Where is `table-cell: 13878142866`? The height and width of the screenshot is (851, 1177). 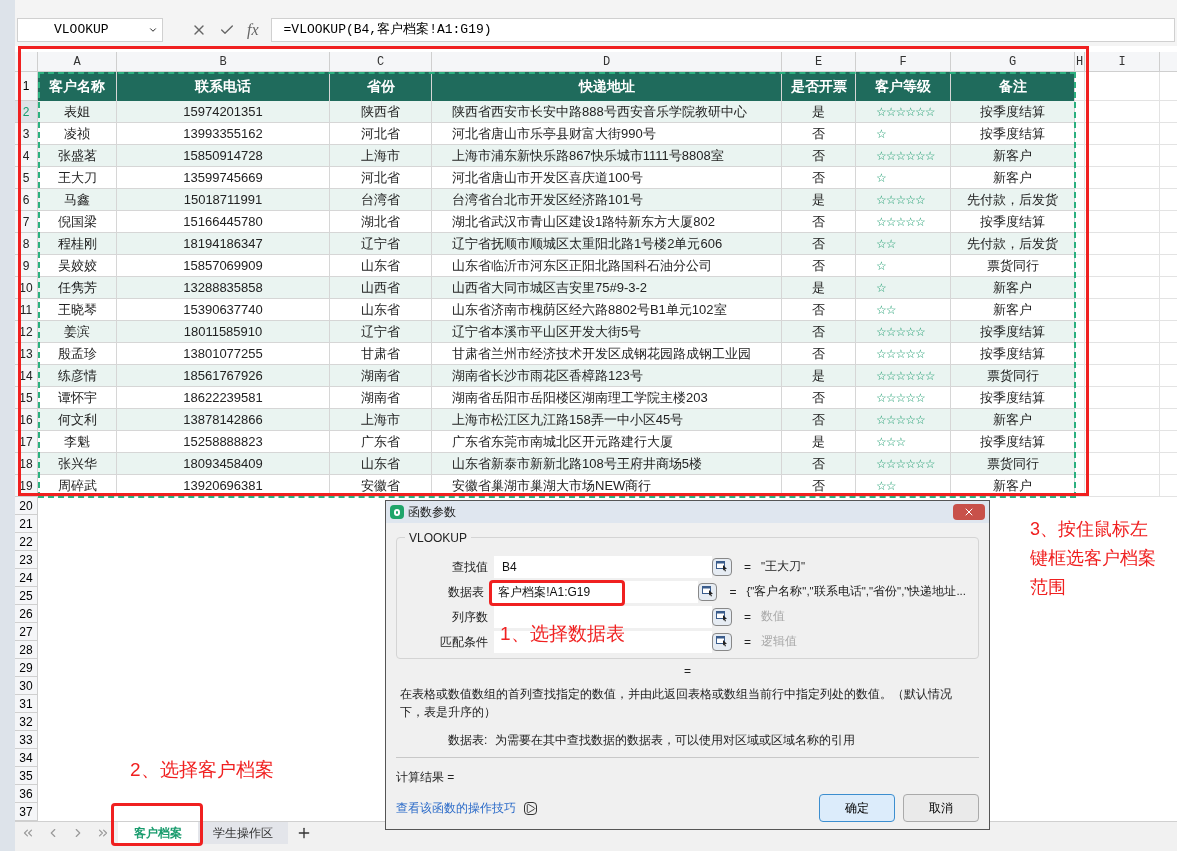 table-cell: 13878142866 is located at coordinates (223, 420).